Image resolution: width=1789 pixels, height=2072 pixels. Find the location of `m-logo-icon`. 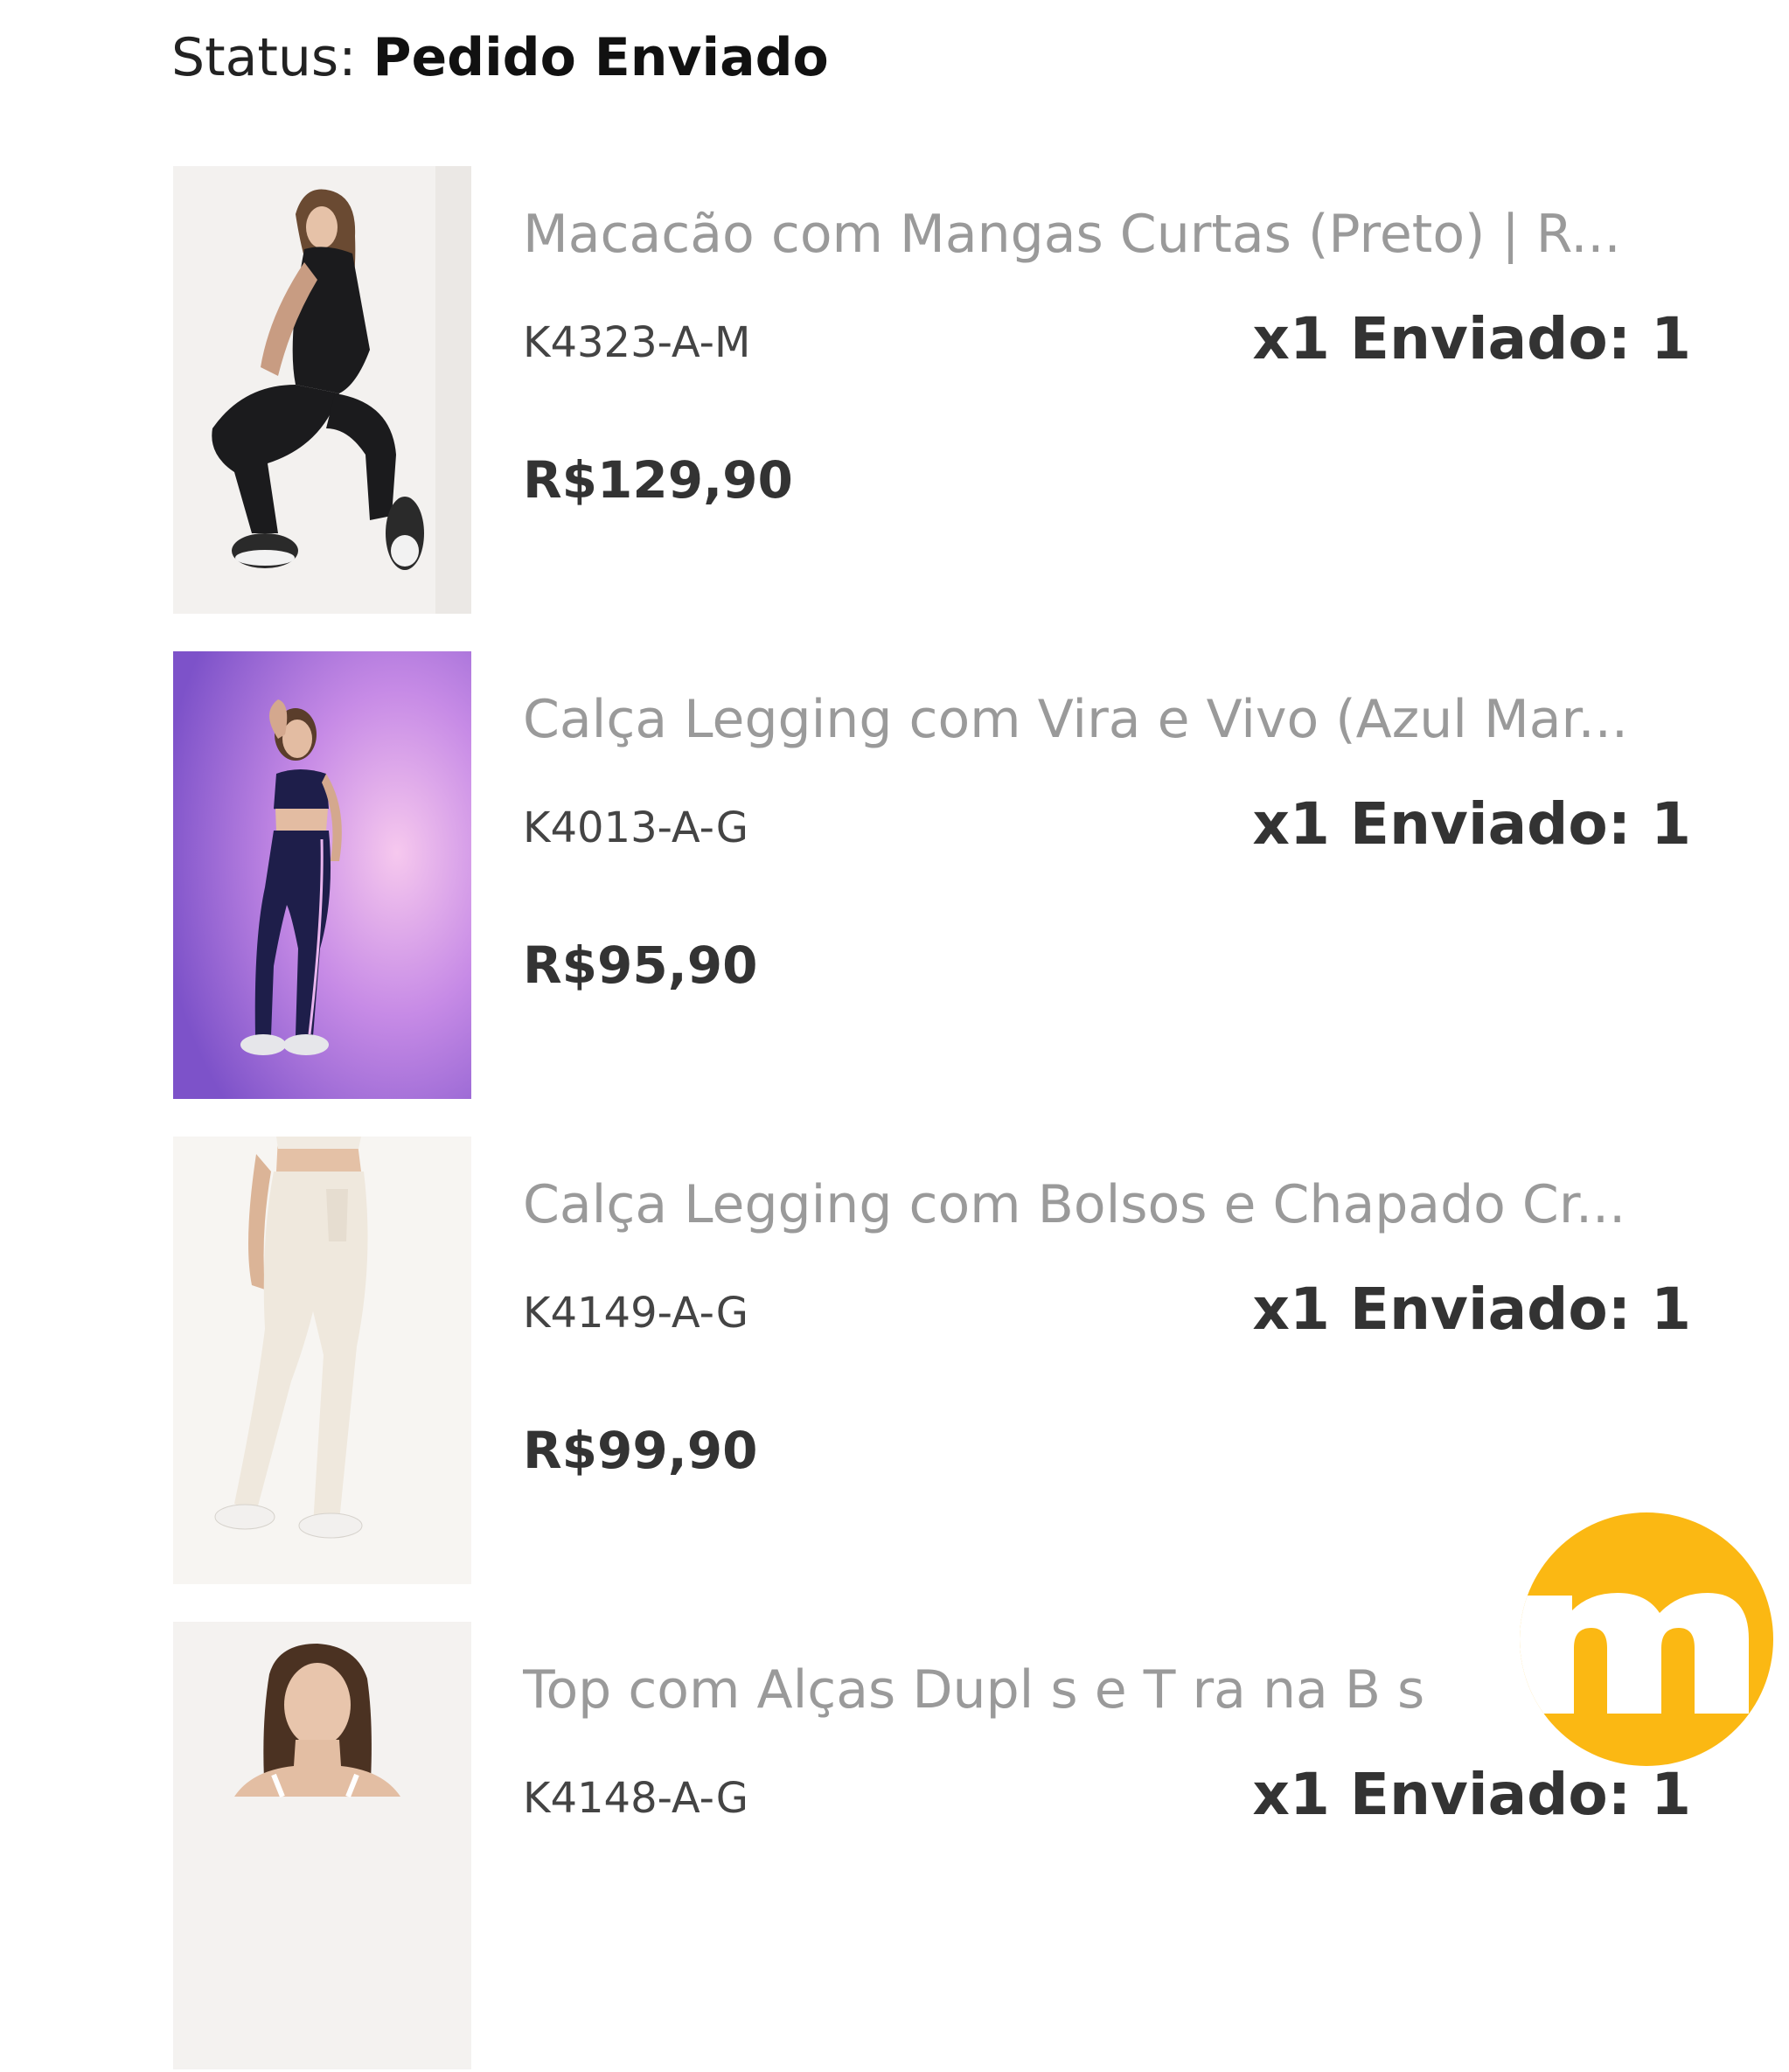

m-logo-icon is located at coordinates (1634, 1654).